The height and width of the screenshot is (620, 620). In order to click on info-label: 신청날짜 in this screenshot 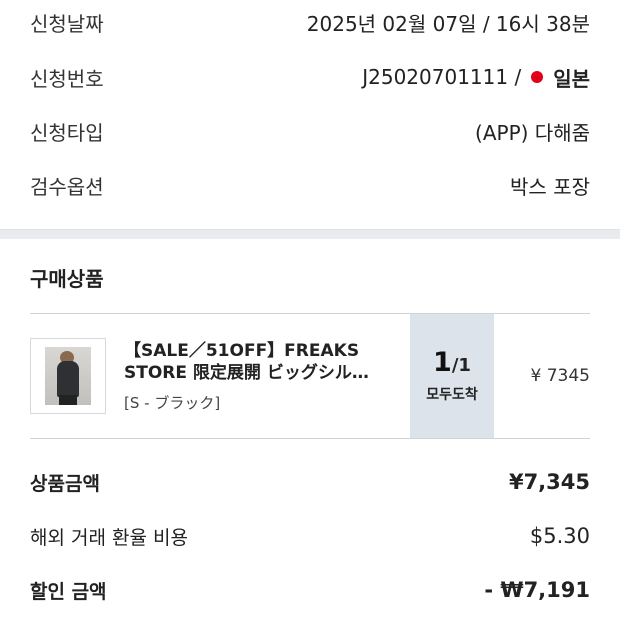, I will do `click(67, 23)`.